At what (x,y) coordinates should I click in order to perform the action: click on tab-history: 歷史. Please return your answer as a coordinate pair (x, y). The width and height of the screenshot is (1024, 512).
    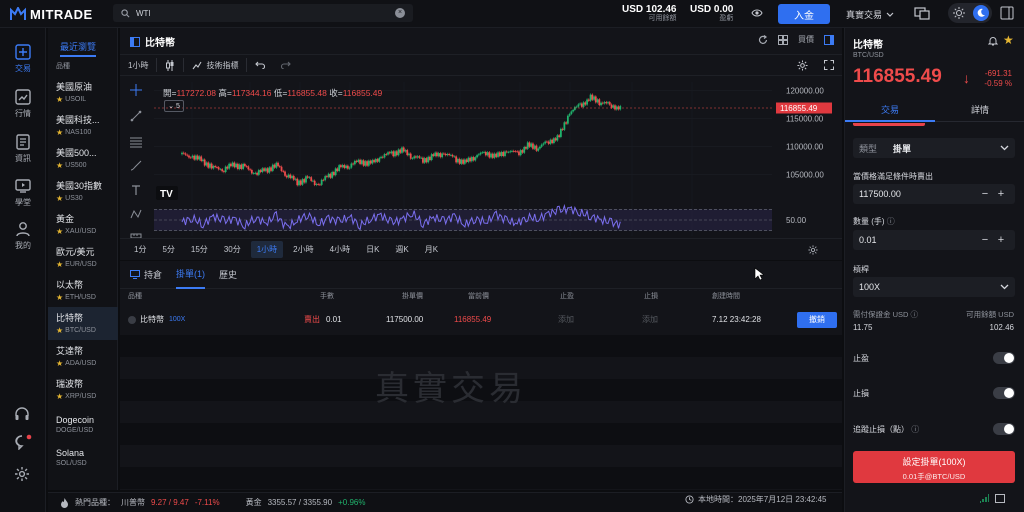
    Looking at the image, I should click on (228, 275).